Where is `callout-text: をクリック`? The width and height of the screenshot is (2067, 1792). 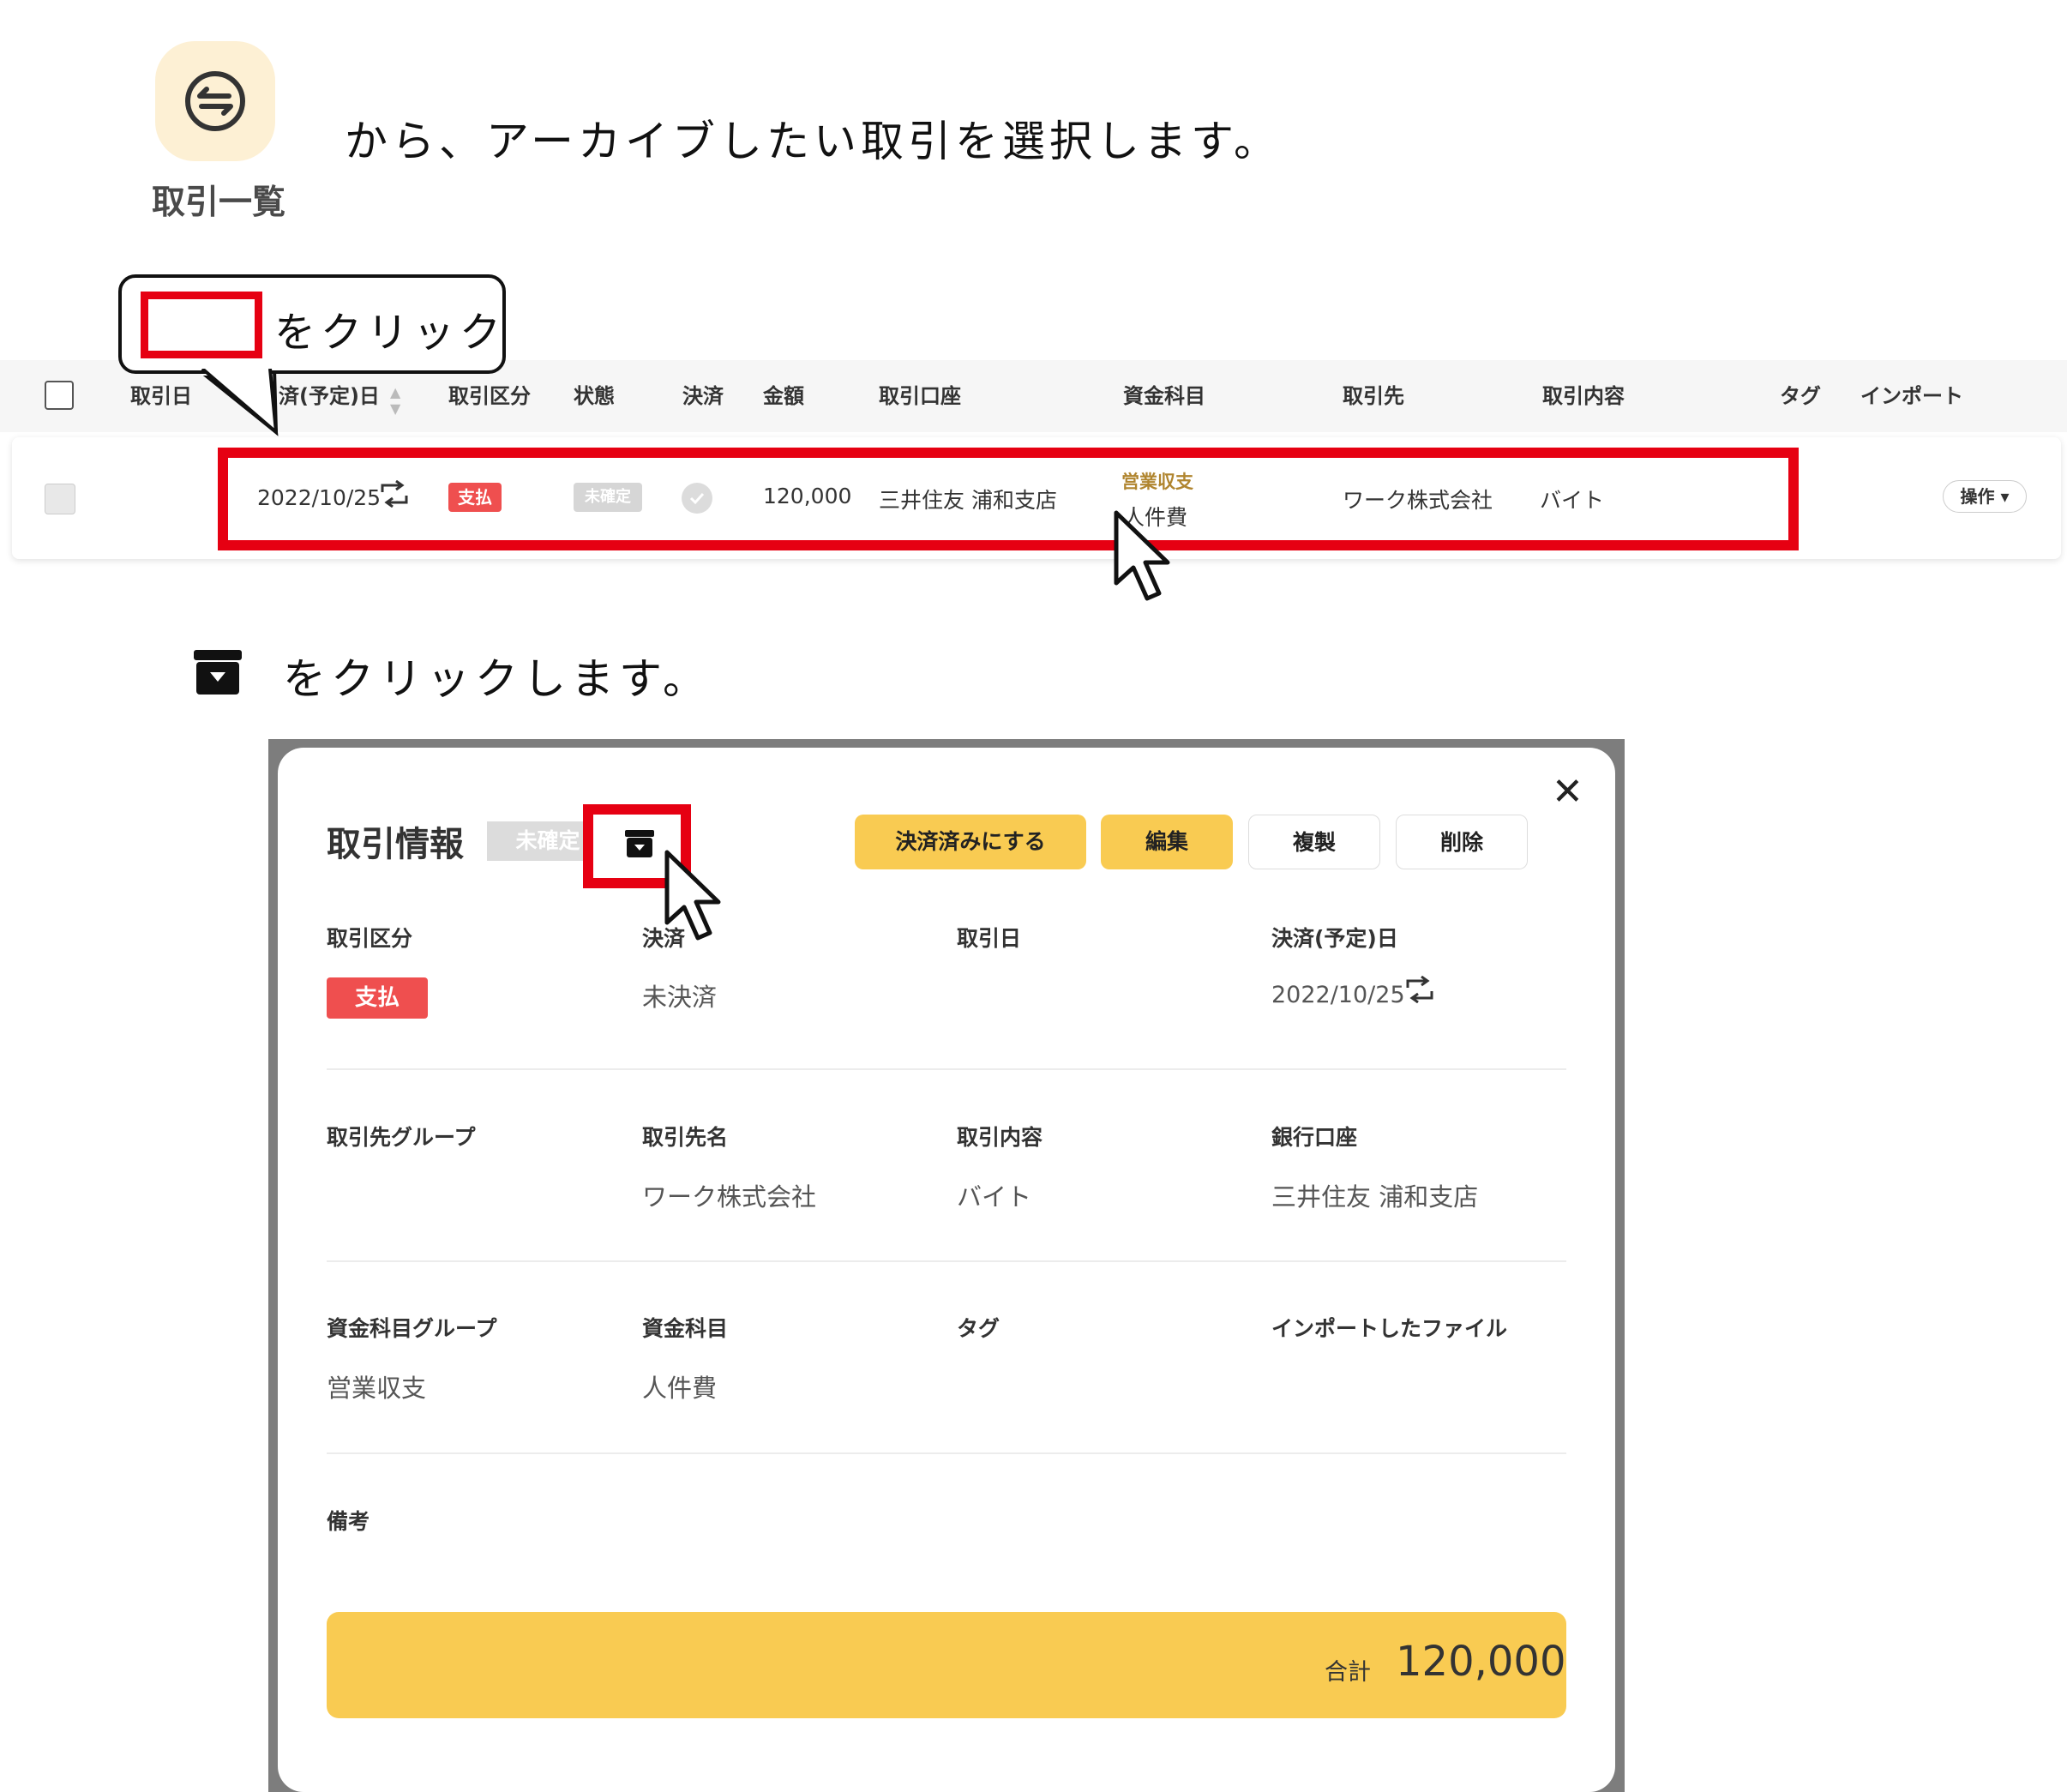 callout-text: をクリック is located at coordinates (390, 333).